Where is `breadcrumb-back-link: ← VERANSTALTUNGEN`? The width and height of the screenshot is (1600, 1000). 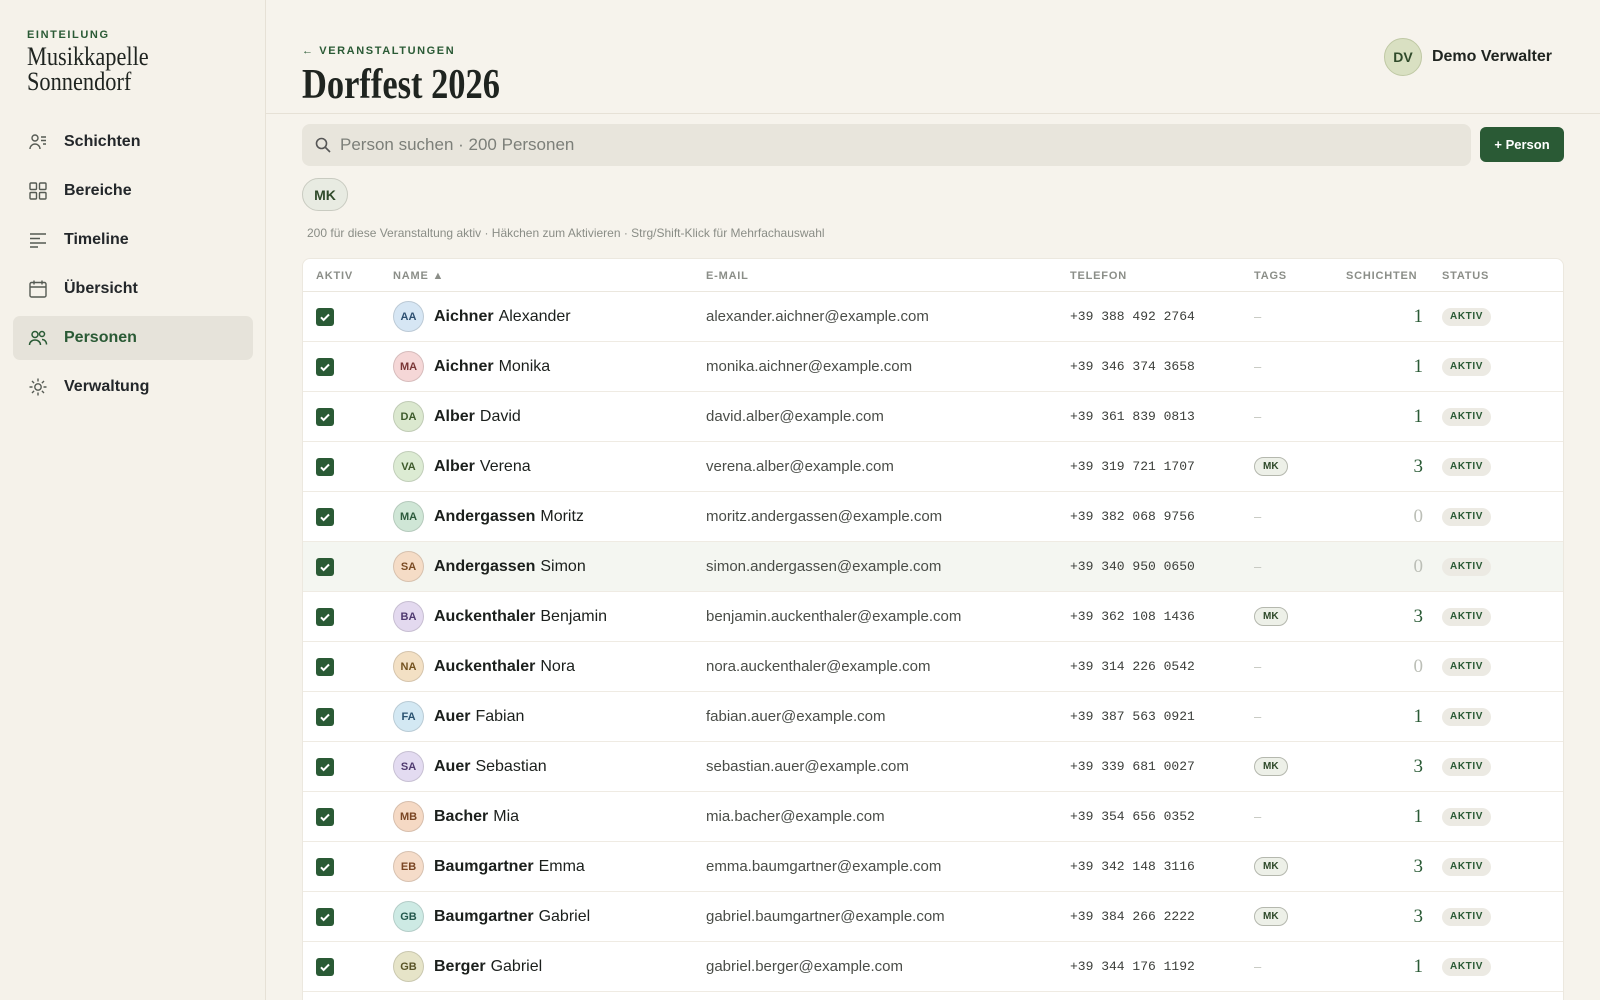
breadcrumb-back-link: ← VERANSTALTUNGEN is located at coordinates (378, 51).